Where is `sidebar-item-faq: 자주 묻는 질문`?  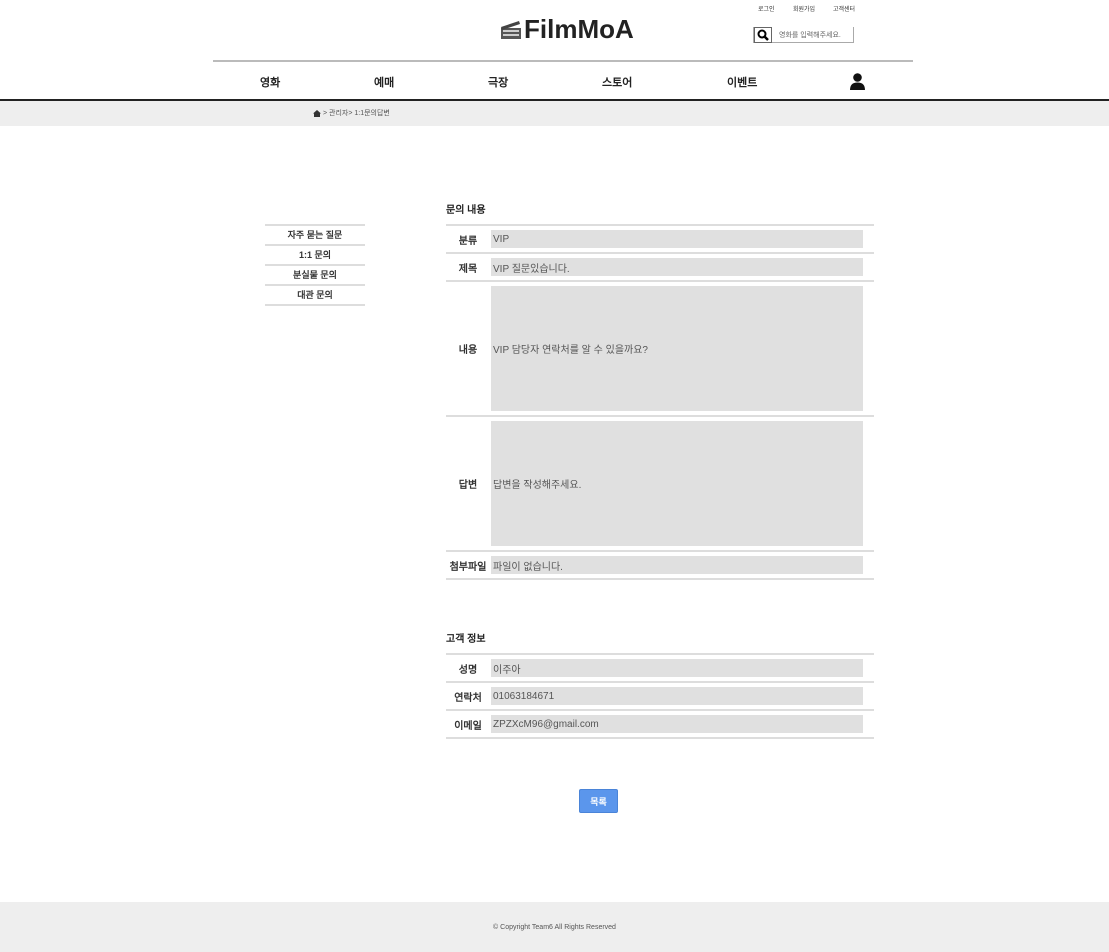
sidebar-item-faq: 자주 묻는 질문 is located at coordinates (315, 236).